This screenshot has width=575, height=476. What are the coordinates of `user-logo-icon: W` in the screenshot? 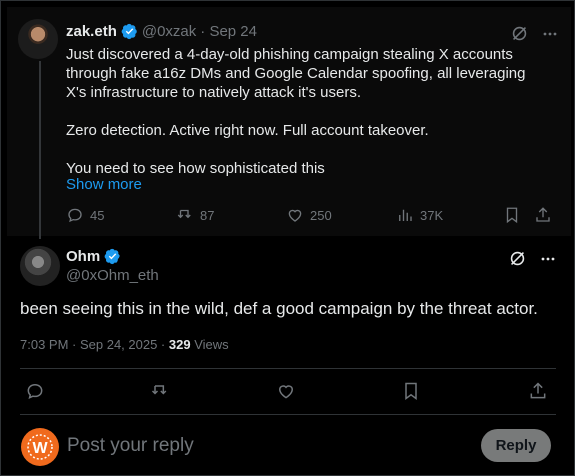 It's located at (40, 447).